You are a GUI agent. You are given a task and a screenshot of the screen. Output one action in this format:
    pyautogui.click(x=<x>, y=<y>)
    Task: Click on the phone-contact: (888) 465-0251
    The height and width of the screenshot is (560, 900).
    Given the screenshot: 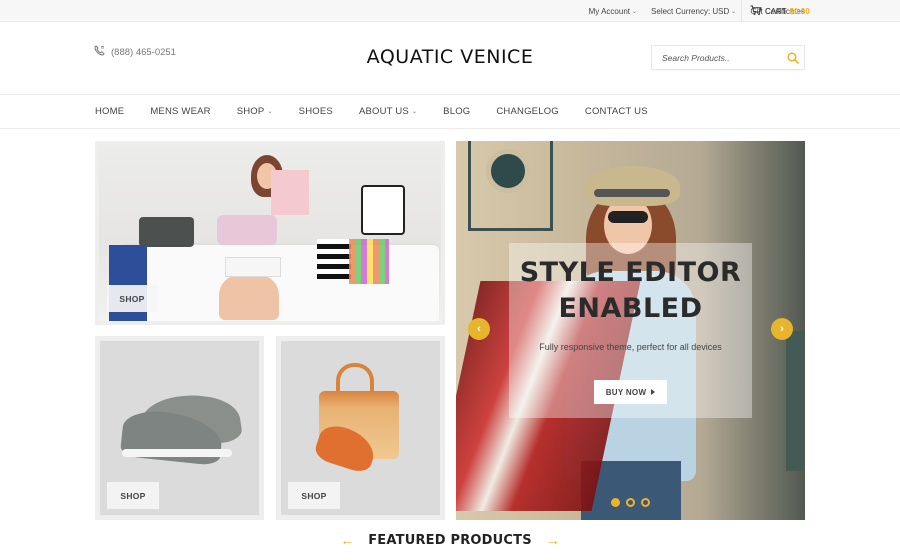 What is the action you would take?
    pyautogui.click(x=135, y=52)
    